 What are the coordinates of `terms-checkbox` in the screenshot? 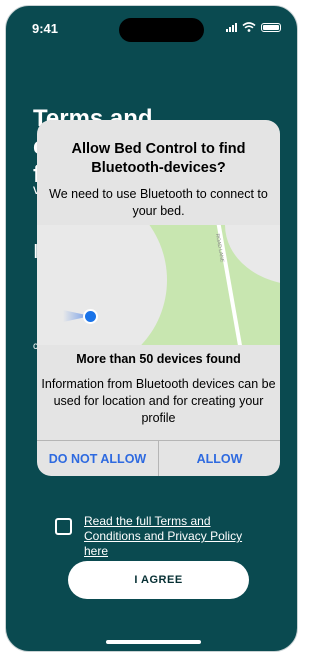 It's located at (63, 526).